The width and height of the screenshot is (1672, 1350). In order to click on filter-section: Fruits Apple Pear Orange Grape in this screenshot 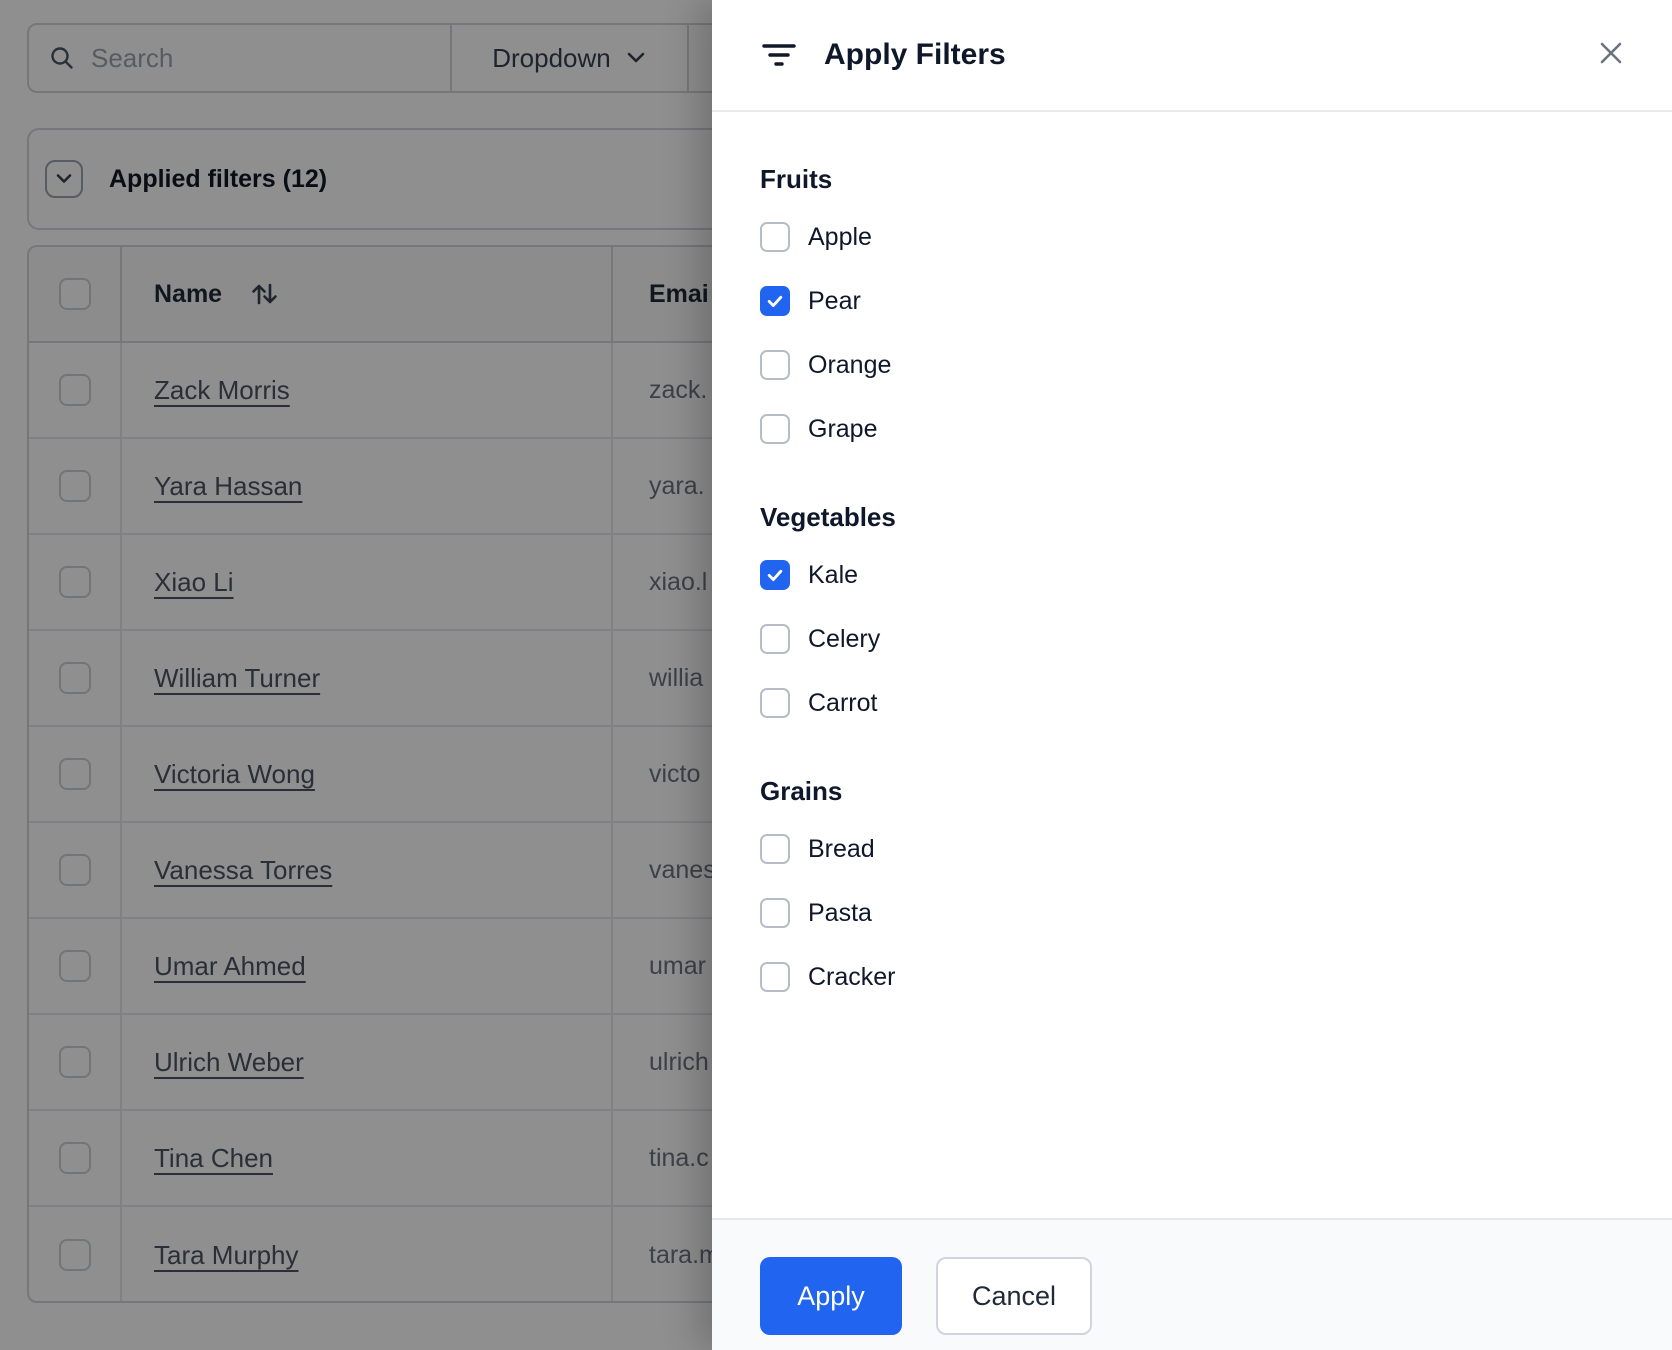, I will do `click(1192, 304)`.